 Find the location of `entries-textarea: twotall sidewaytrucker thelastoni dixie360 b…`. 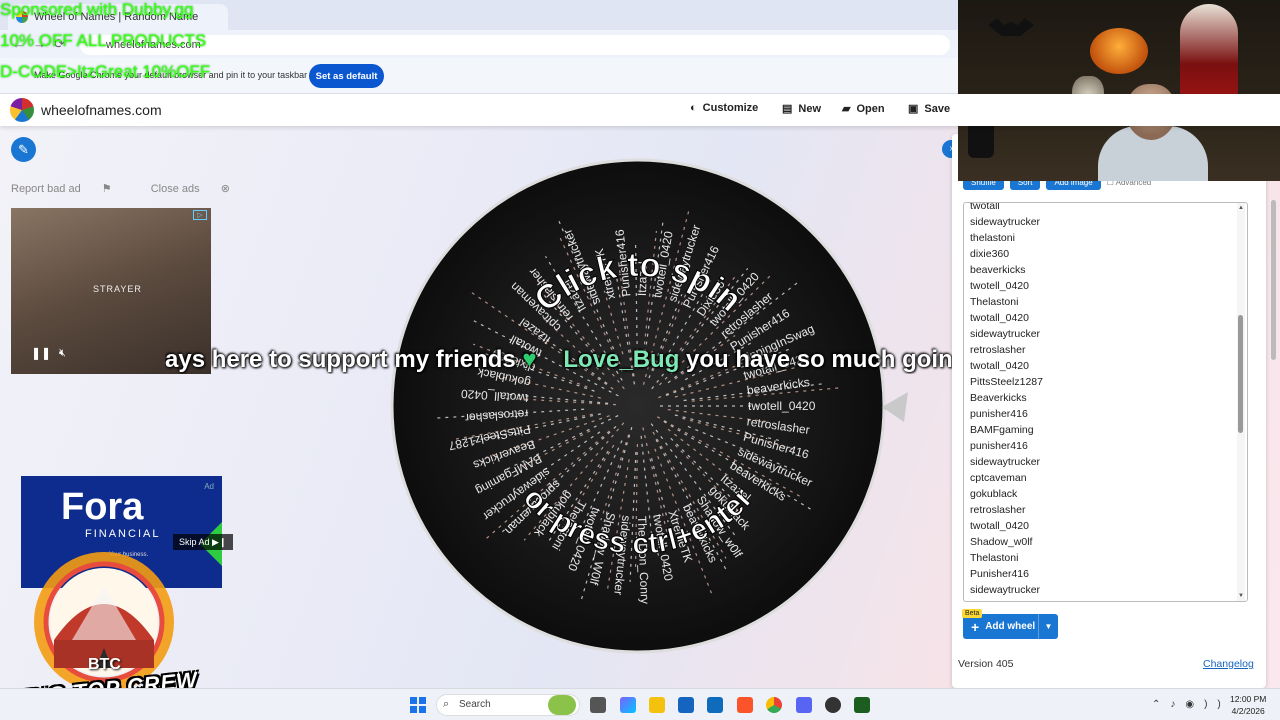

entries-textarea: twotall sidewaytrucker thelastoni dixie360 b… is located at coordinates (1105, 402).